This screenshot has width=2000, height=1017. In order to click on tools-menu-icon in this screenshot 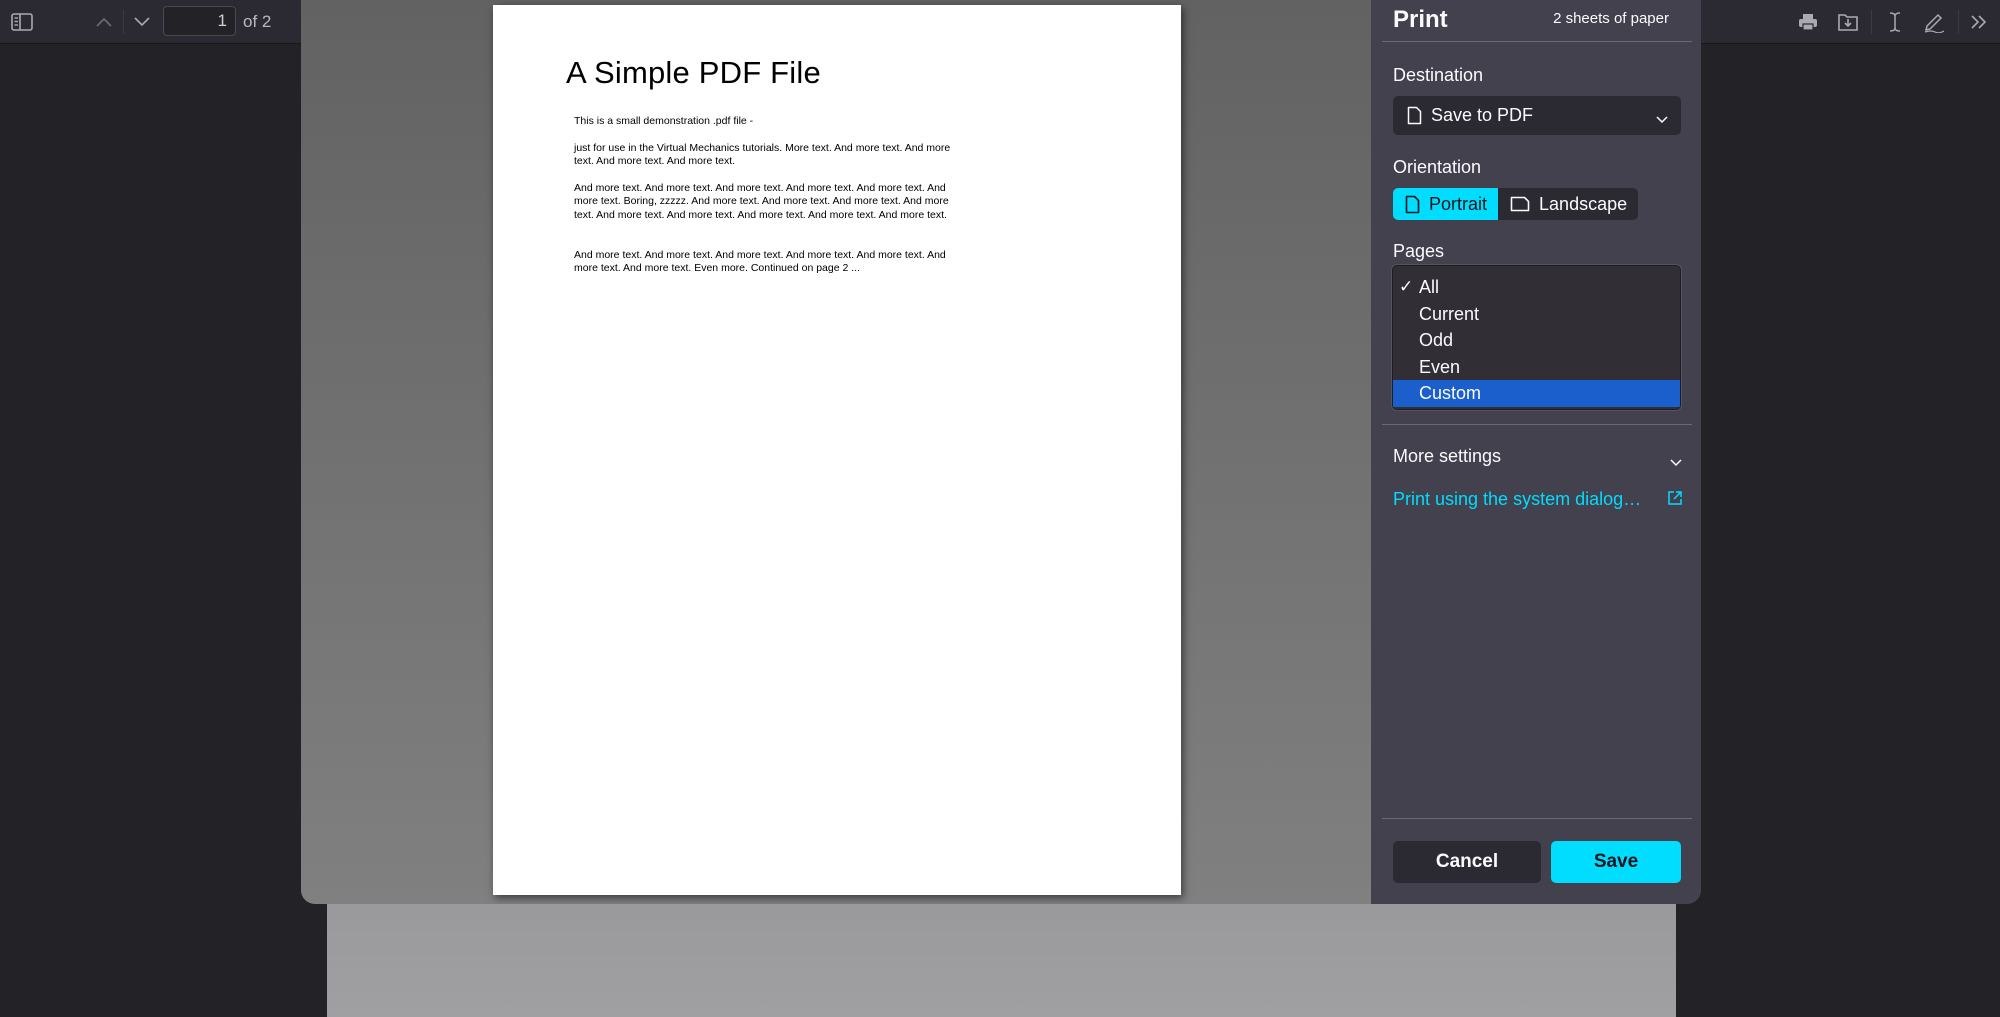, I will do `click(1979, 22)`.